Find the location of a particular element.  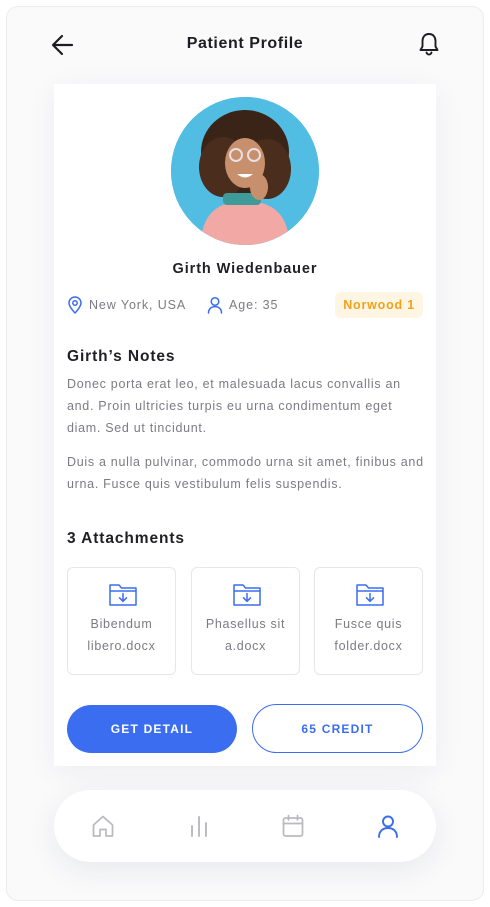

calendar-icon is located at coordinates (293, 825).